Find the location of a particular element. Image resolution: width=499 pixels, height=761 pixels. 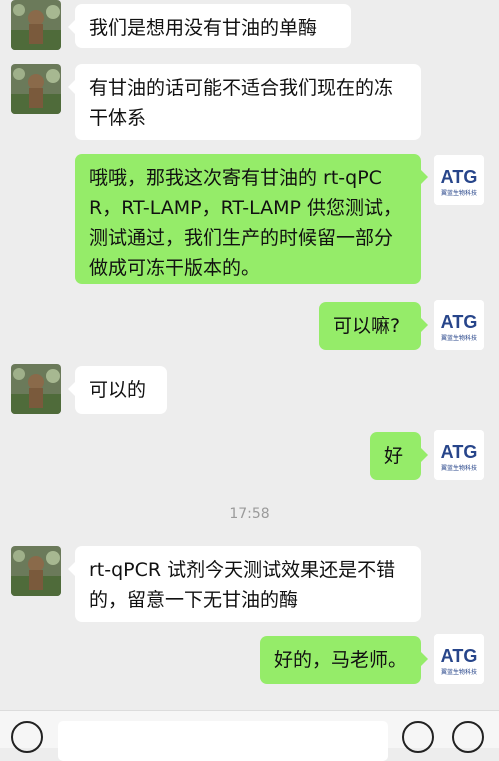

message-bubble: 好的，马老师。 is located at coordinates (344, 660).